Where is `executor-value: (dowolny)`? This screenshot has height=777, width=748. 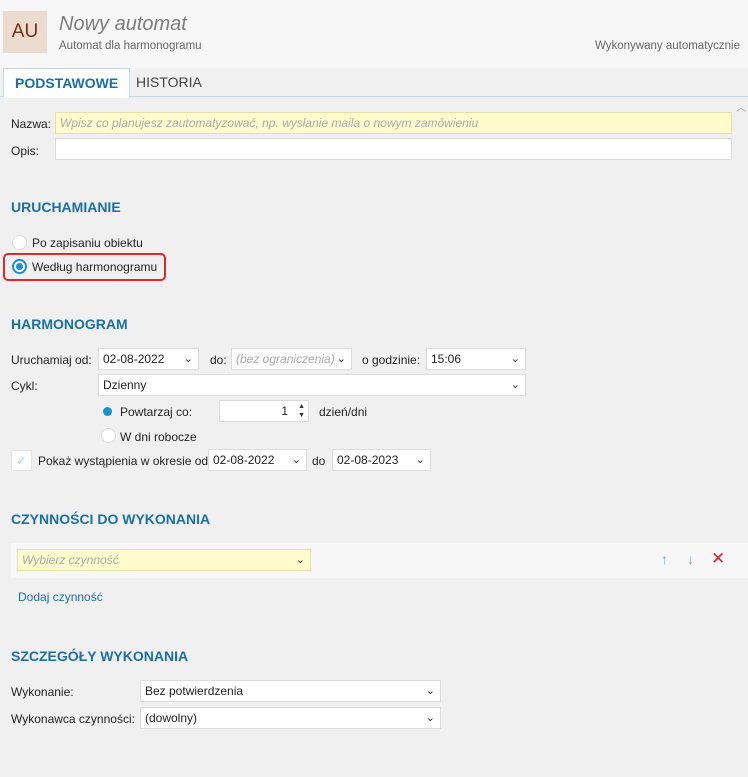 executor-value: (dowolny) is located at coordinates (171, 718).